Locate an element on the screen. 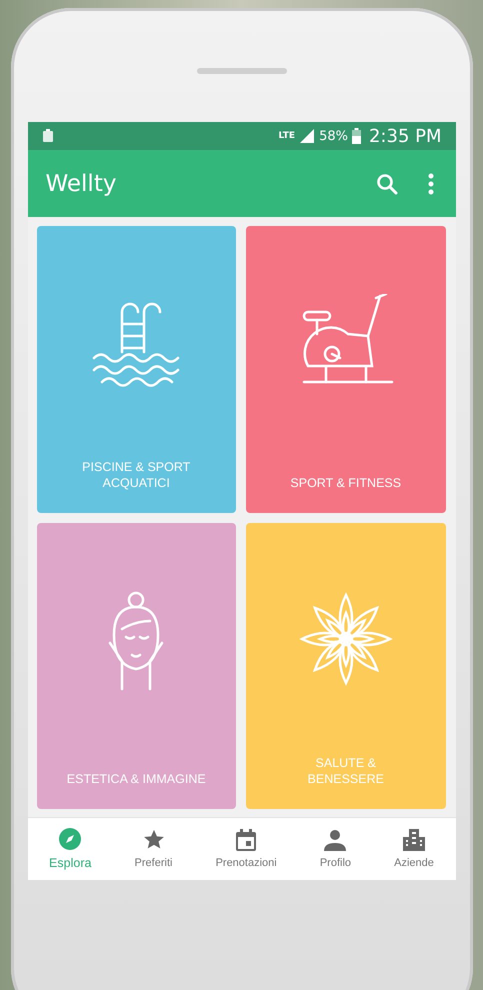  nav-tab: Profilo is located at coordinates (336, 849).